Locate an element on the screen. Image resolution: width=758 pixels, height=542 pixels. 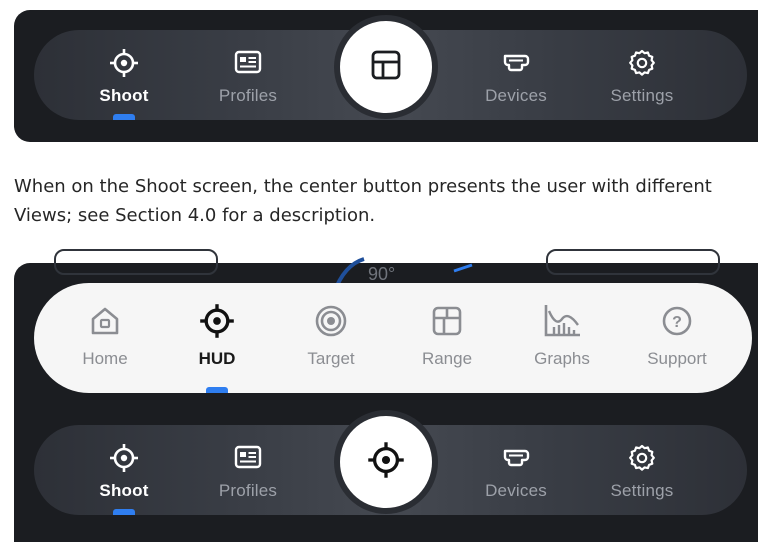
active-view-indicator is located at coordinates (217, 390).